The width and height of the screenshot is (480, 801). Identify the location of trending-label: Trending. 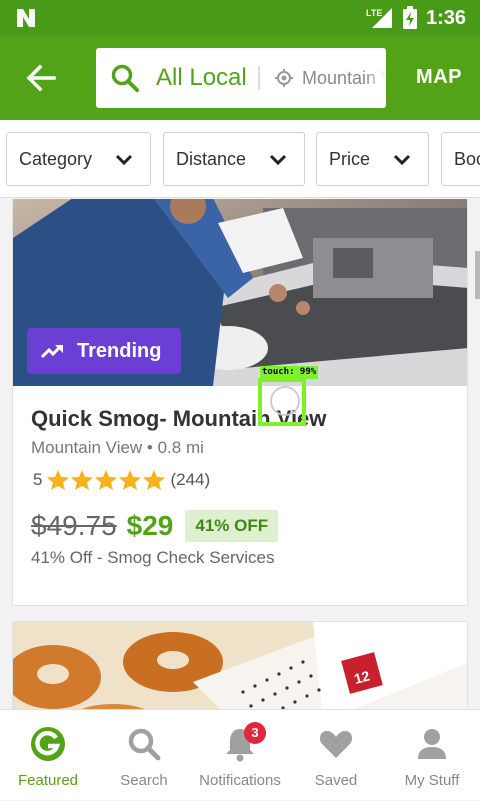
(119, 350).